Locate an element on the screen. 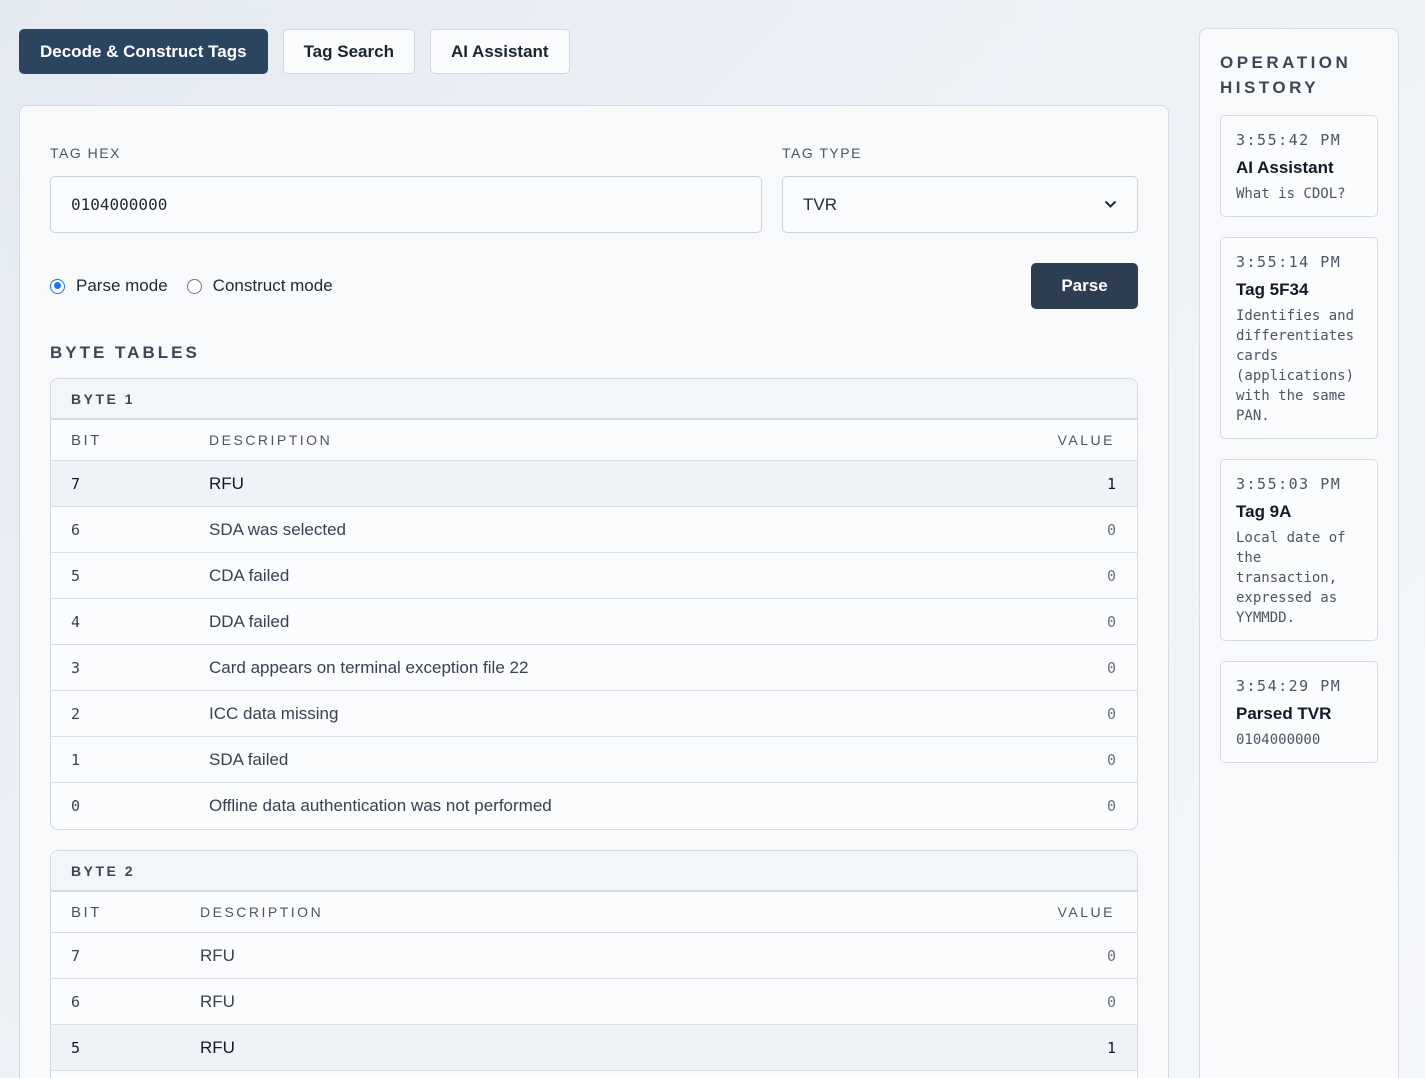 This screenshot has width=1425, height=1078. table-row: 7 RFU 0 is located at coordinates (594, 956).